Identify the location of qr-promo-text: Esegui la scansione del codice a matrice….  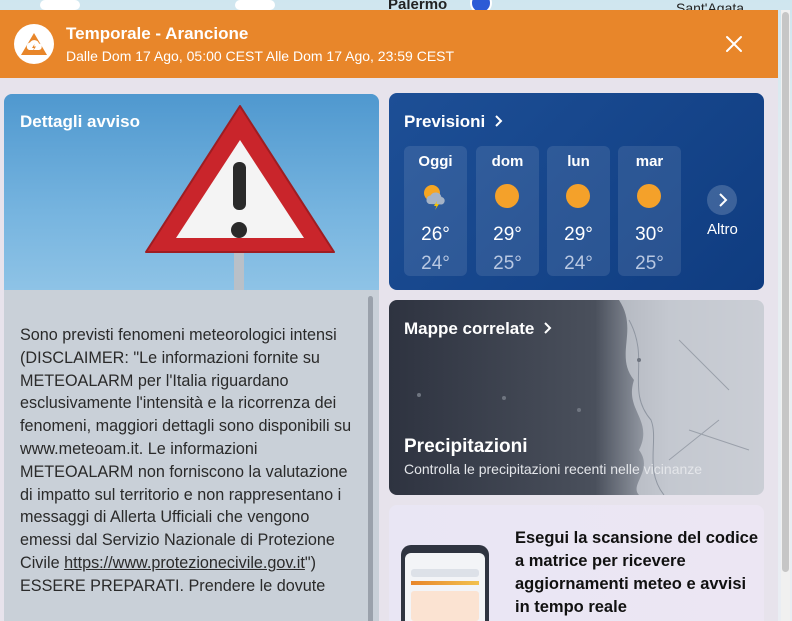
(637, 572).